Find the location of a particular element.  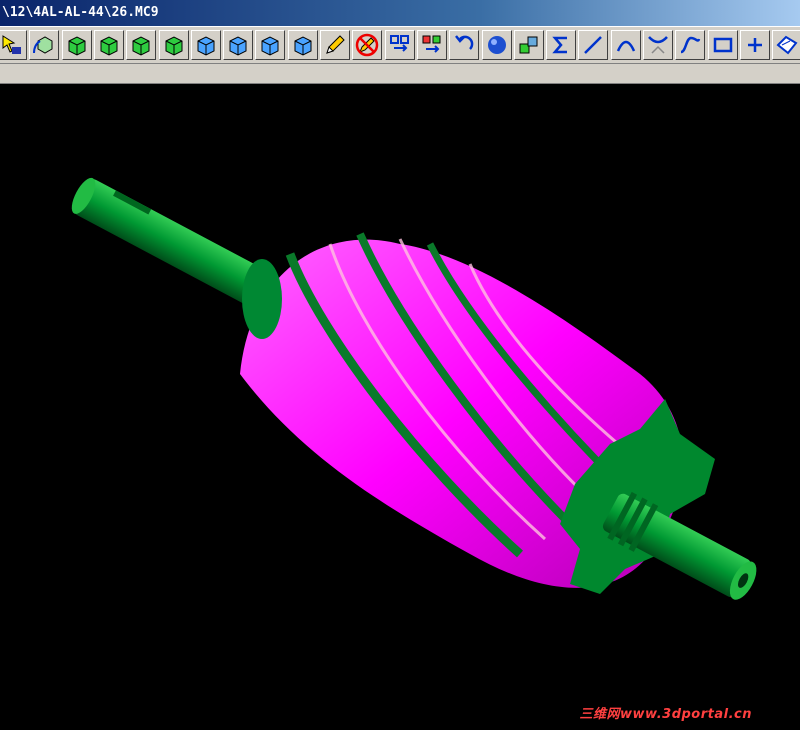

copy-translate-button is located at coordinates (431, 45).